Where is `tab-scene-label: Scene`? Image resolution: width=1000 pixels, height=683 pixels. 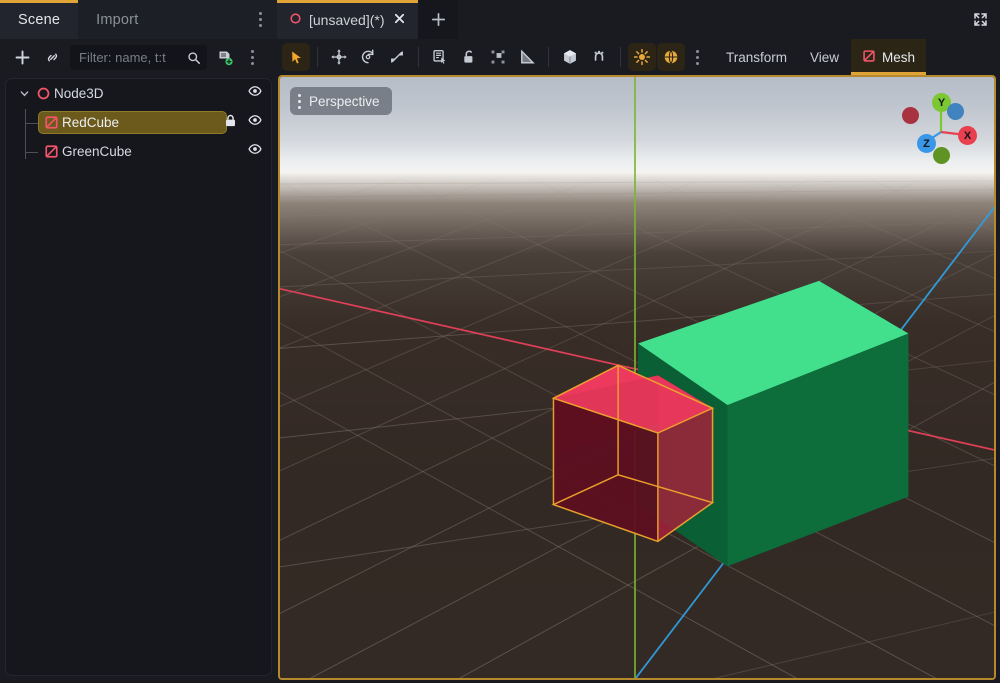
tab-scene-label: Scene is located at coordinates (39, 19).